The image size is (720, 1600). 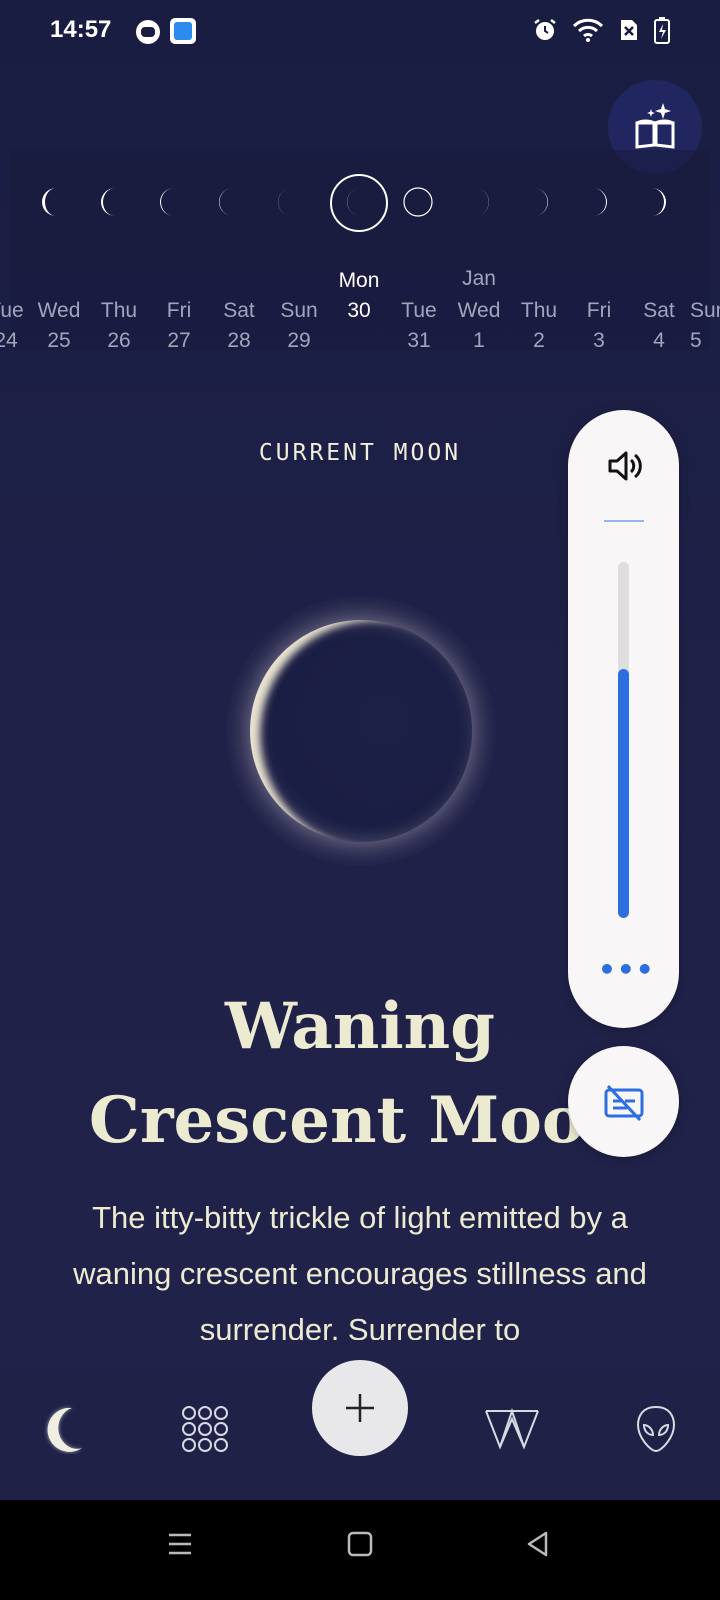 I want to click on day-column: Sat 28, so click(x=239, y=326).